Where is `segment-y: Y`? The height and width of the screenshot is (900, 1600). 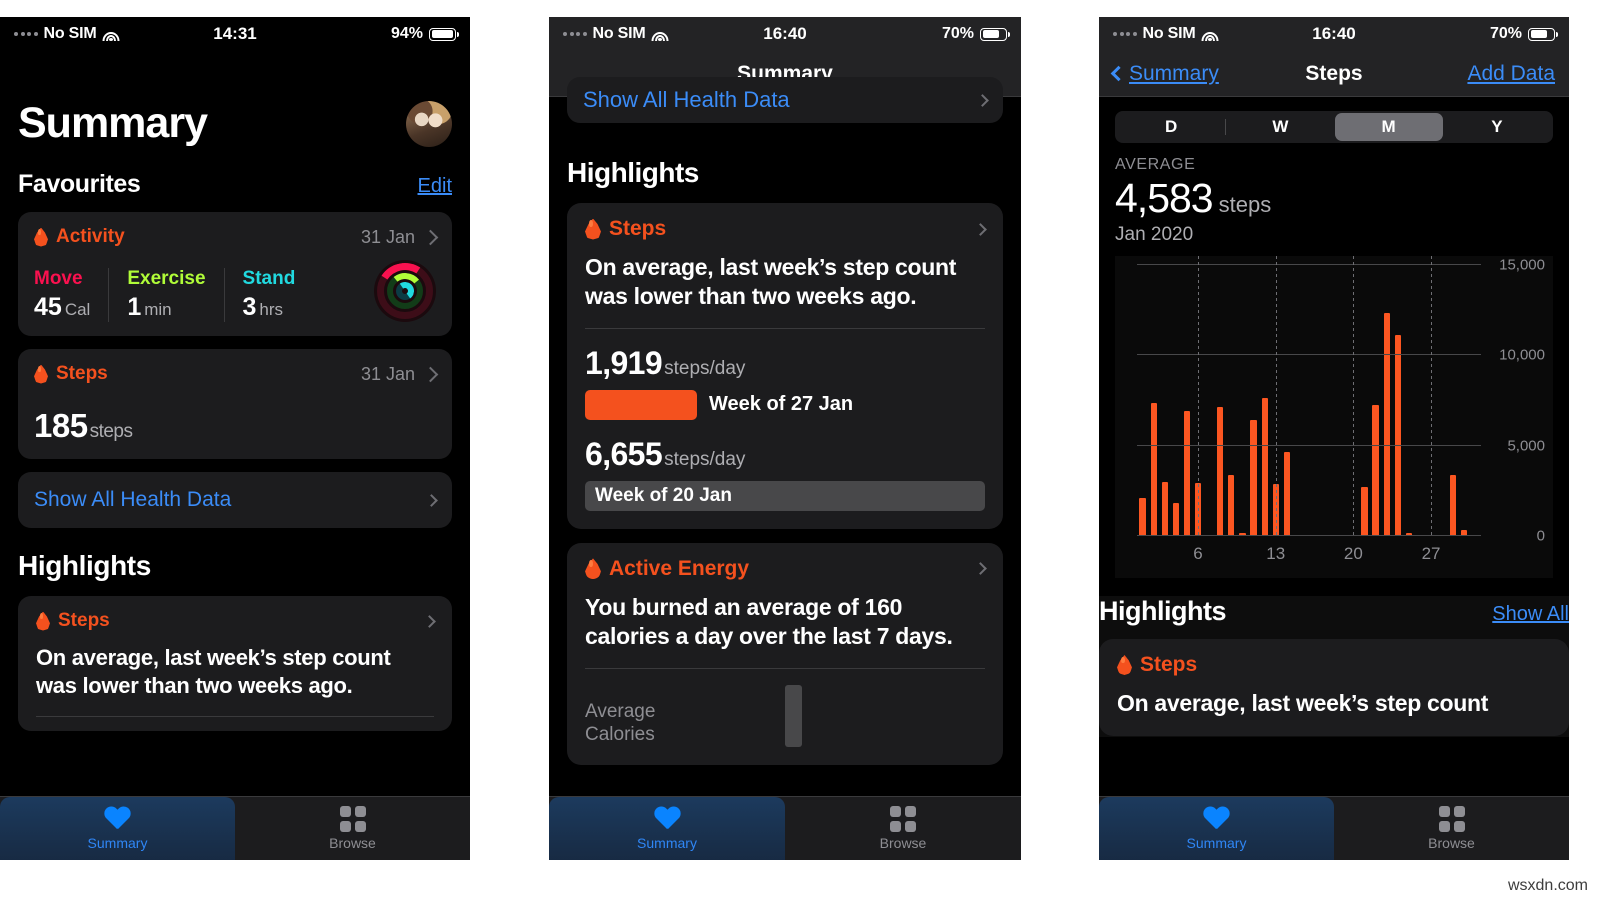 segment-y: Y is located at coordinates (1497, 127).